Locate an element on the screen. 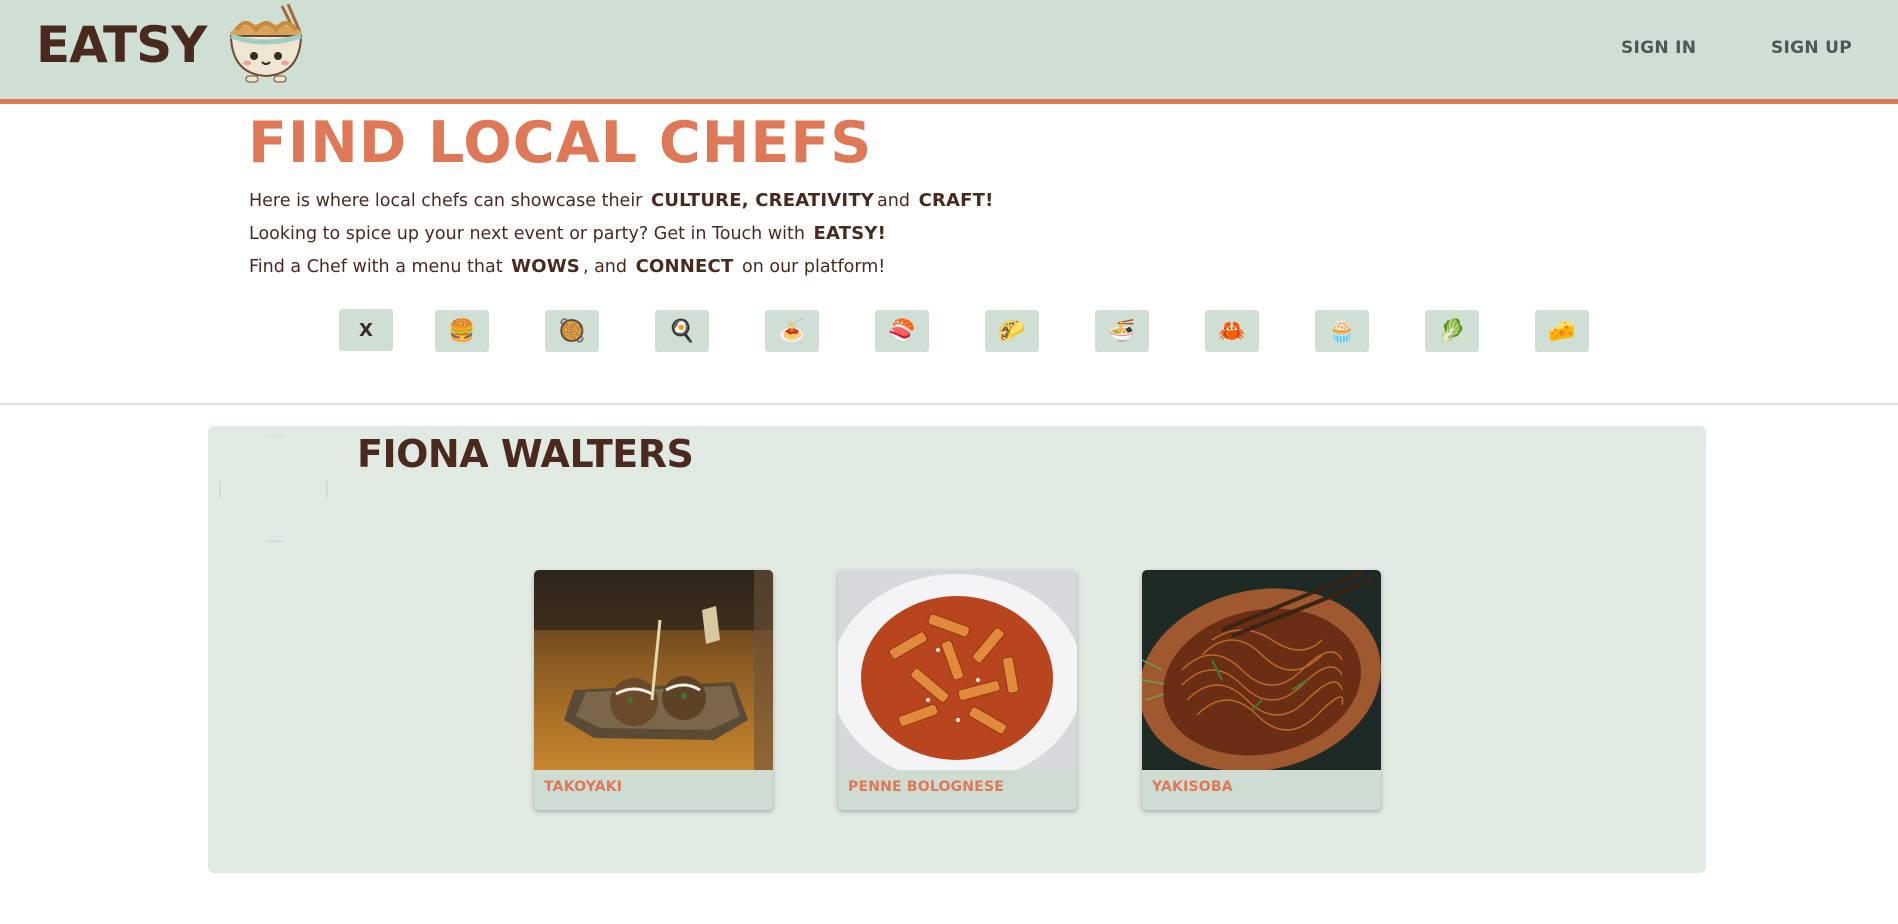 This screenshot has width=1898, height=924. paella-icon: 🥘 is located at coordinates (572, 331).